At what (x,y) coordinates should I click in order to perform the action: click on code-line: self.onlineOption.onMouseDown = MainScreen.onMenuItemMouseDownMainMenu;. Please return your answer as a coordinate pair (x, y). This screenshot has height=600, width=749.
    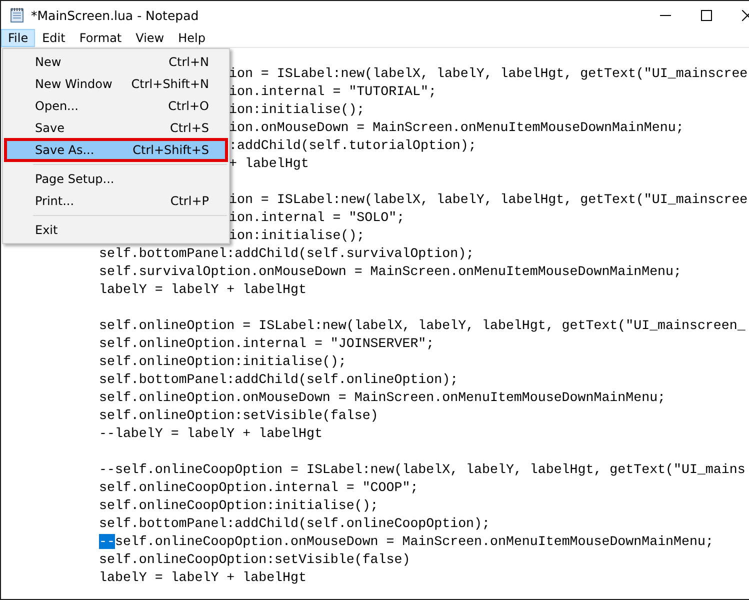
    Looking at the image, I should click on (382, 397).